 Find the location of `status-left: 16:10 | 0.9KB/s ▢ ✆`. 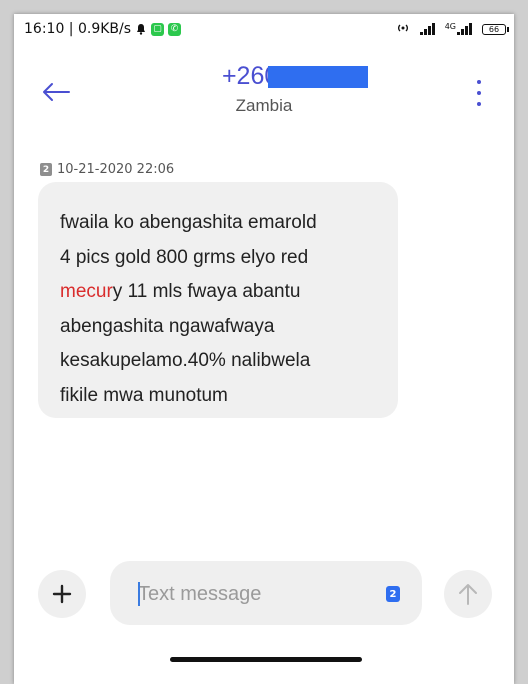

status-left: 16:10 | 0.9KB/s ▢ ✆ is located at coordinates (103, 29).